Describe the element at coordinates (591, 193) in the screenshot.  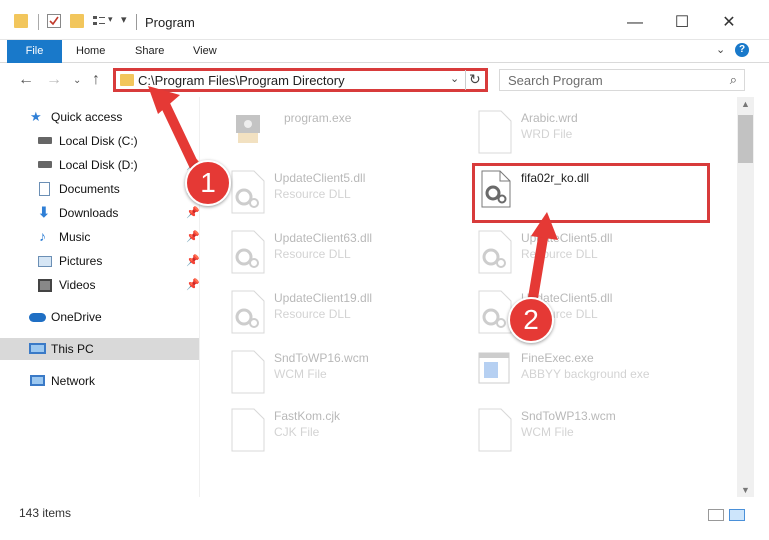
I see `highlight-box` at that location.